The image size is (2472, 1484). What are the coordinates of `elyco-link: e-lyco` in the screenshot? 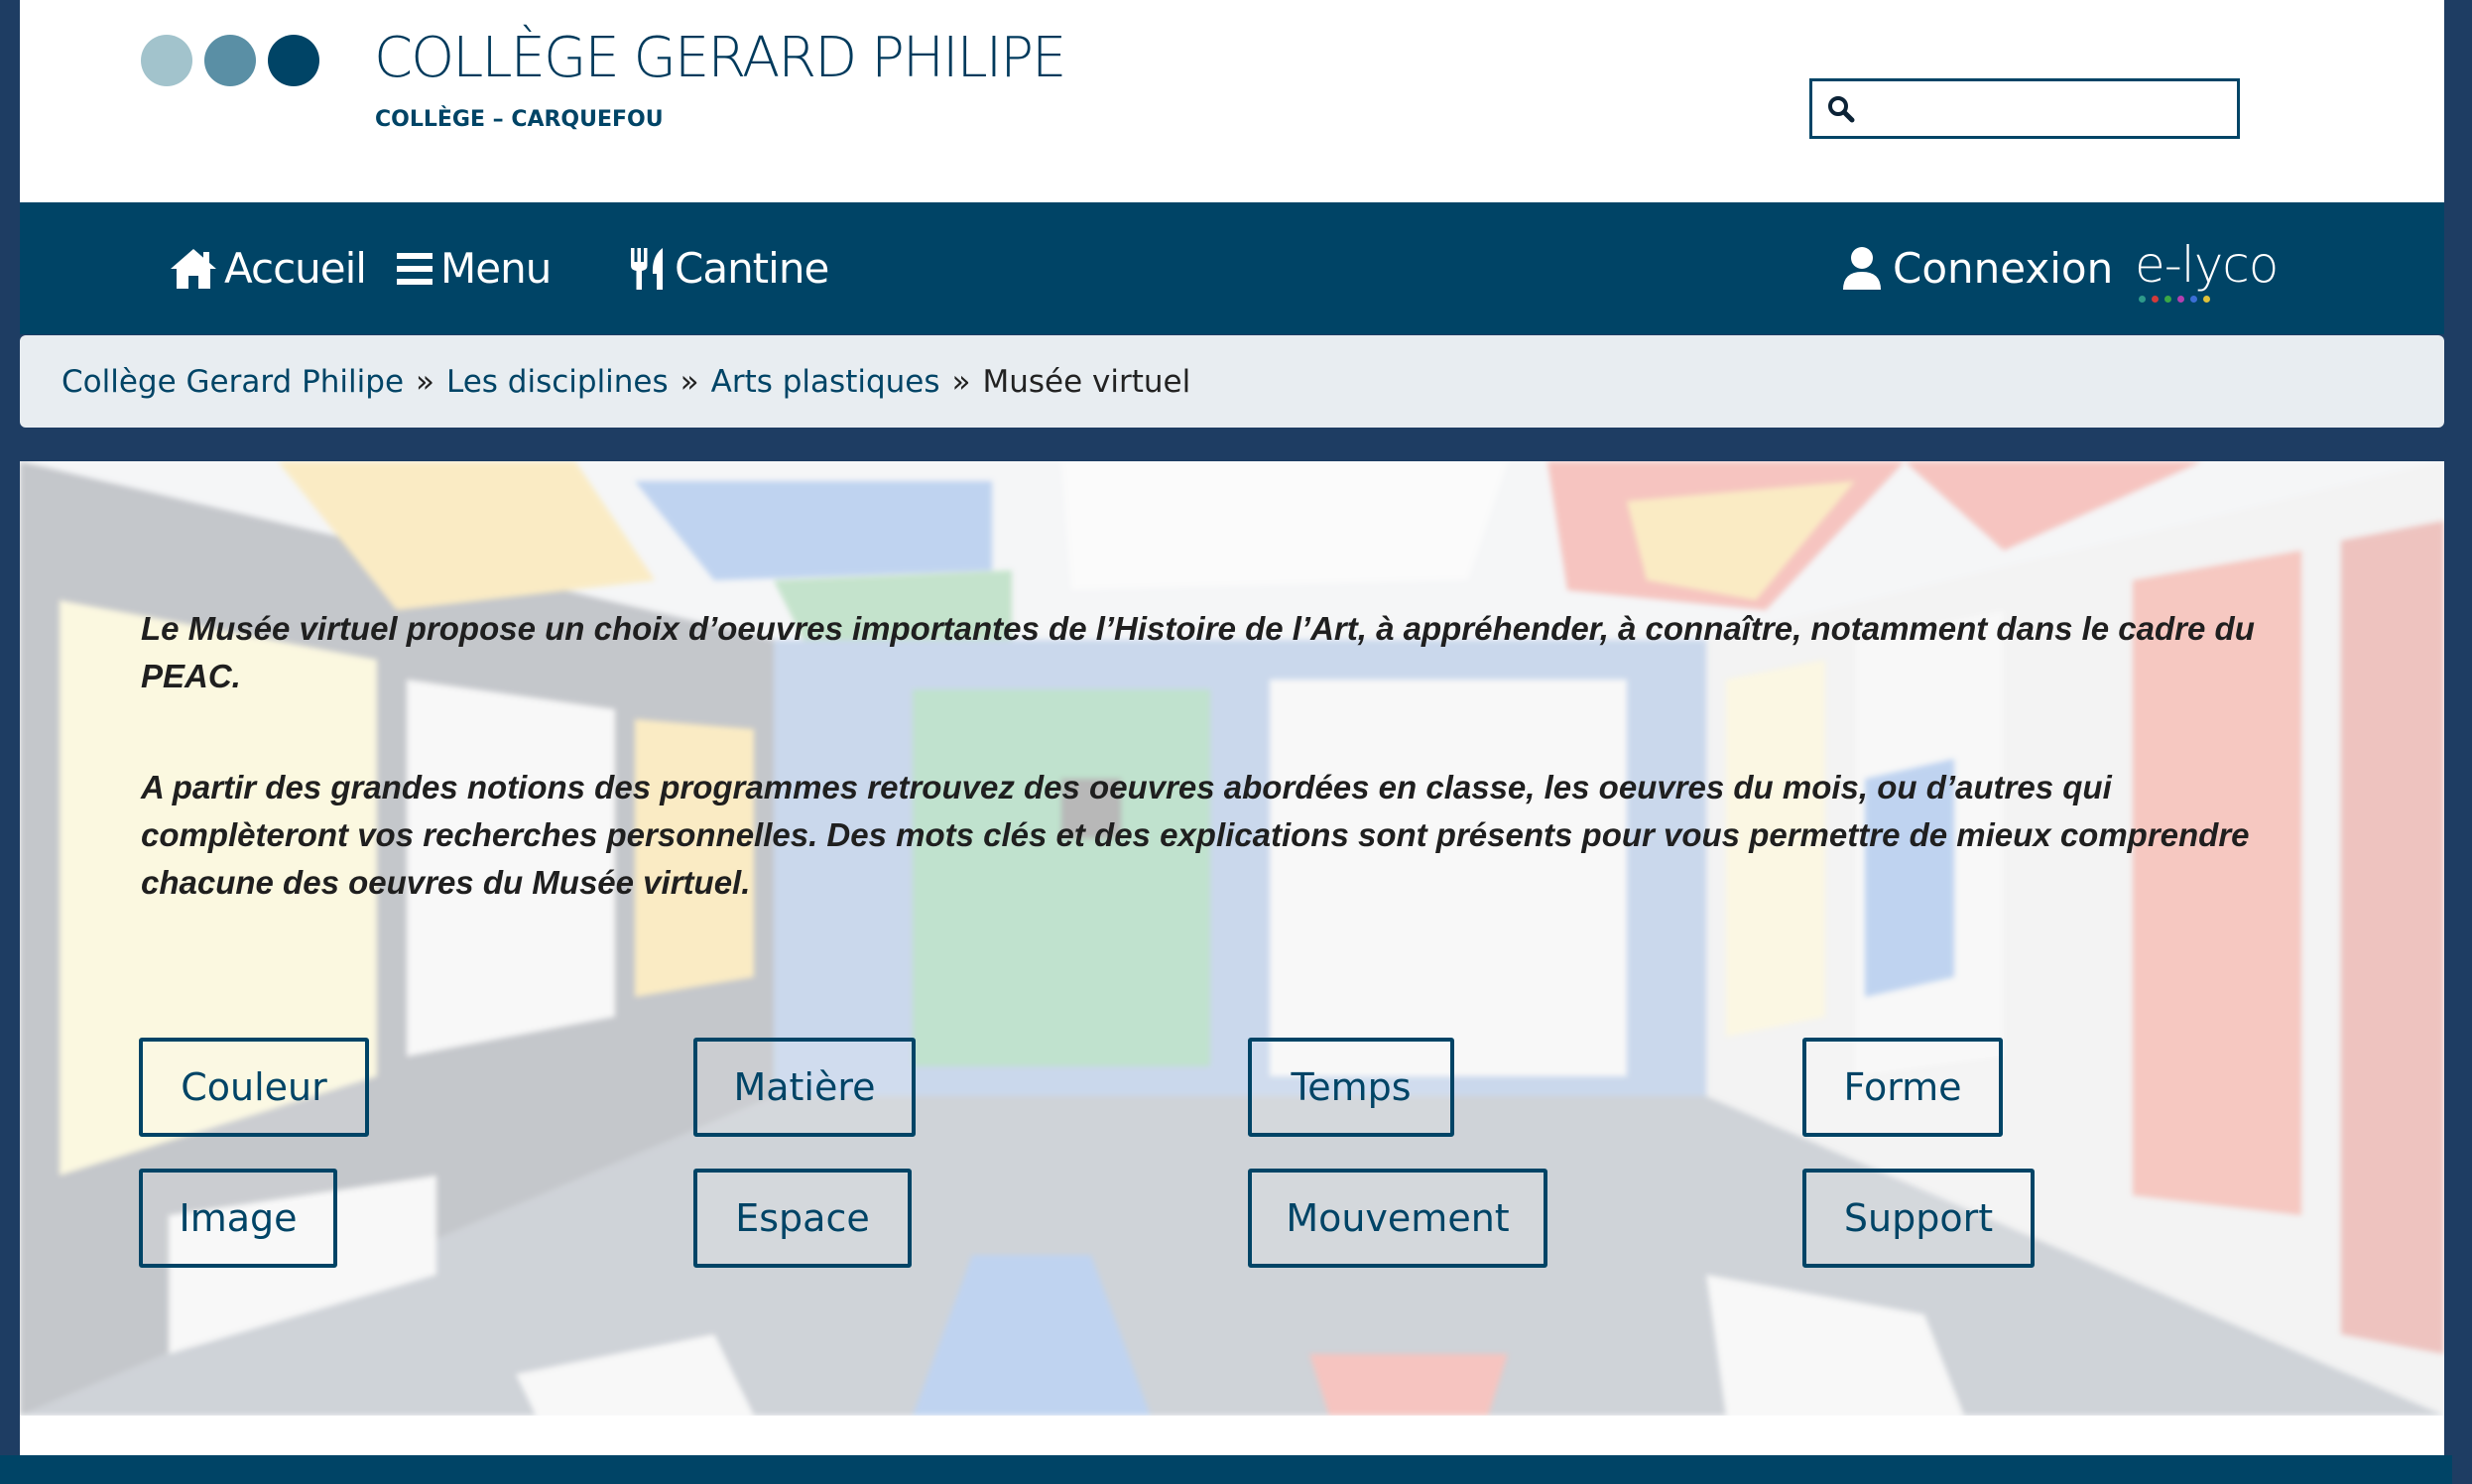 It's located at (2218, 271).